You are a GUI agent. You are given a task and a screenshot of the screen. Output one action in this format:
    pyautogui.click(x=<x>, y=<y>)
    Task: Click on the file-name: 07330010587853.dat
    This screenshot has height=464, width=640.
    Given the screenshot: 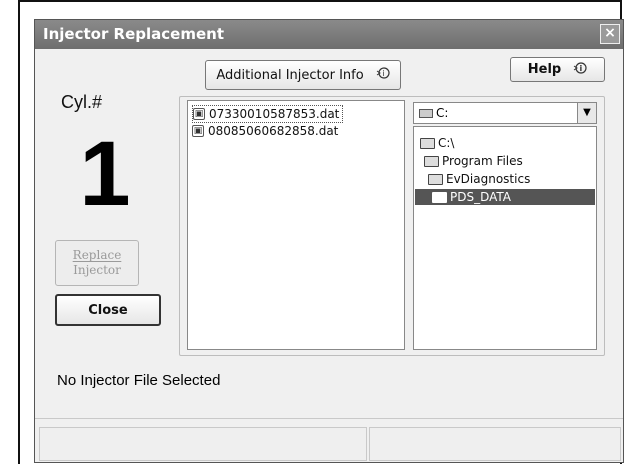 What is the action you would take?
    pyautogui.click(x=274, y=114)
    